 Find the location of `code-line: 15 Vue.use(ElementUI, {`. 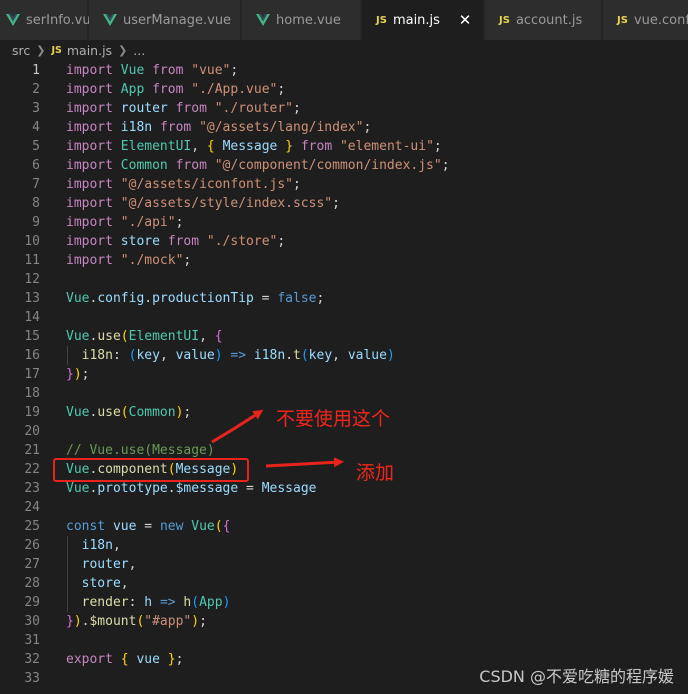

code-line: 15 Vue.use(ElementUI, { is located at coordinates (344, 336).